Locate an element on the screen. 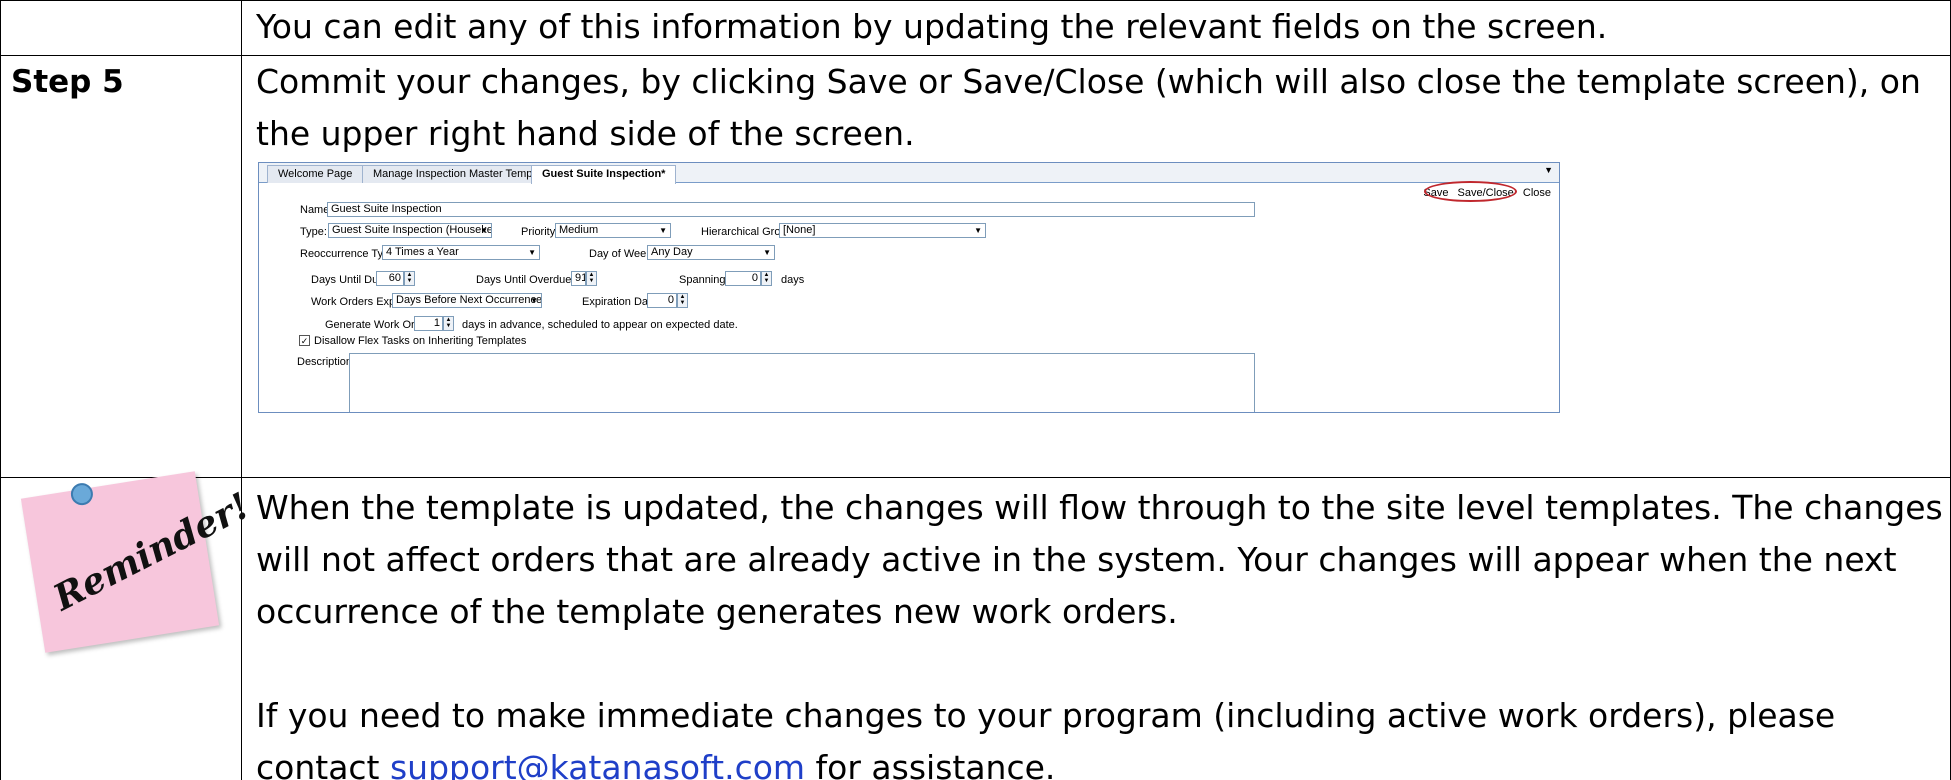 This screenshot has width=1951, height=780. spanning-spinner: ▲ ▼ is located at coordinates (766, 278).